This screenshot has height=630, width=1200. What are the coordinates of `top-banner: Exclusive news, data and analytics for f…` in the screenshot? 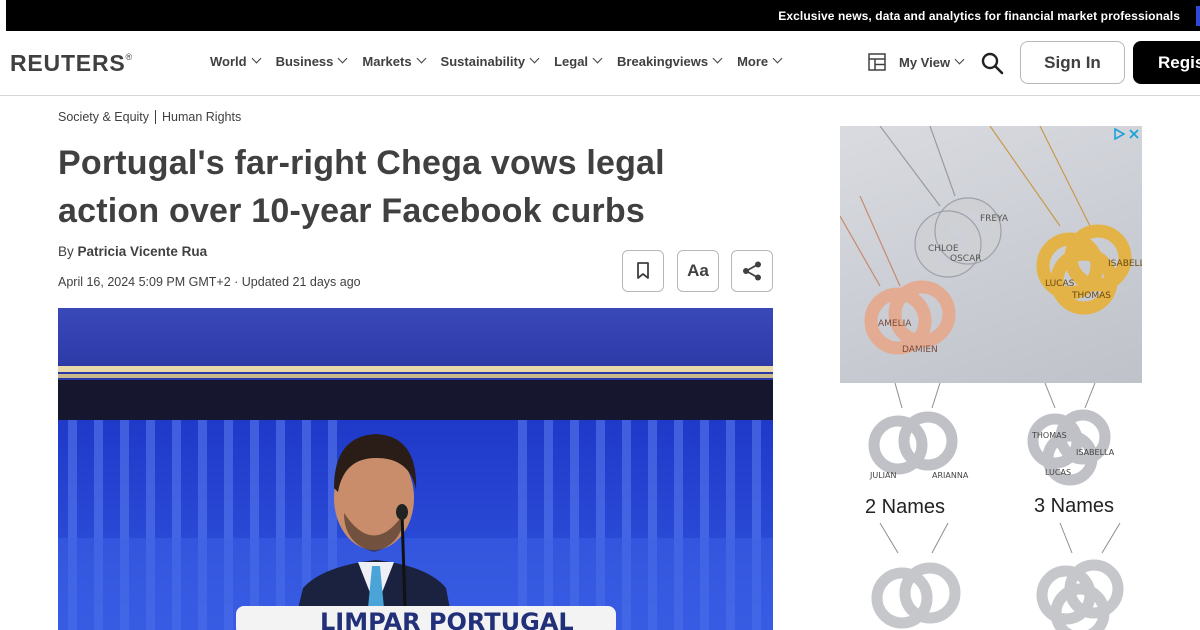 It's located at (600, 15).